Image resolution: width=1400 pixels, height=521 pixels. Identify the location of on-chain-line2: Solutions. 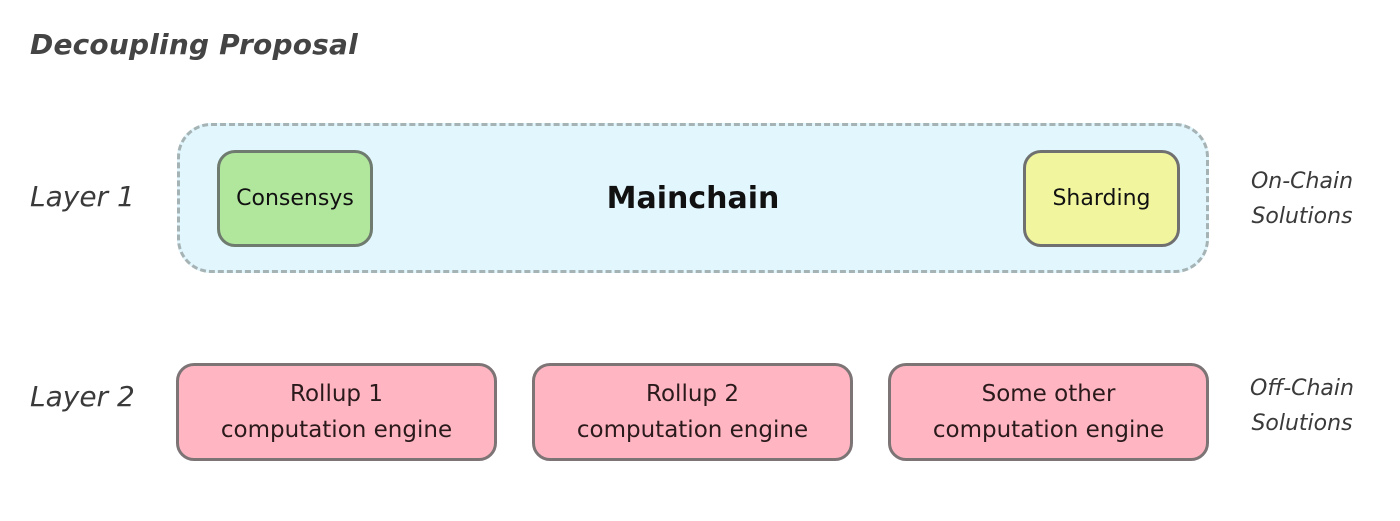
(1302, 216).